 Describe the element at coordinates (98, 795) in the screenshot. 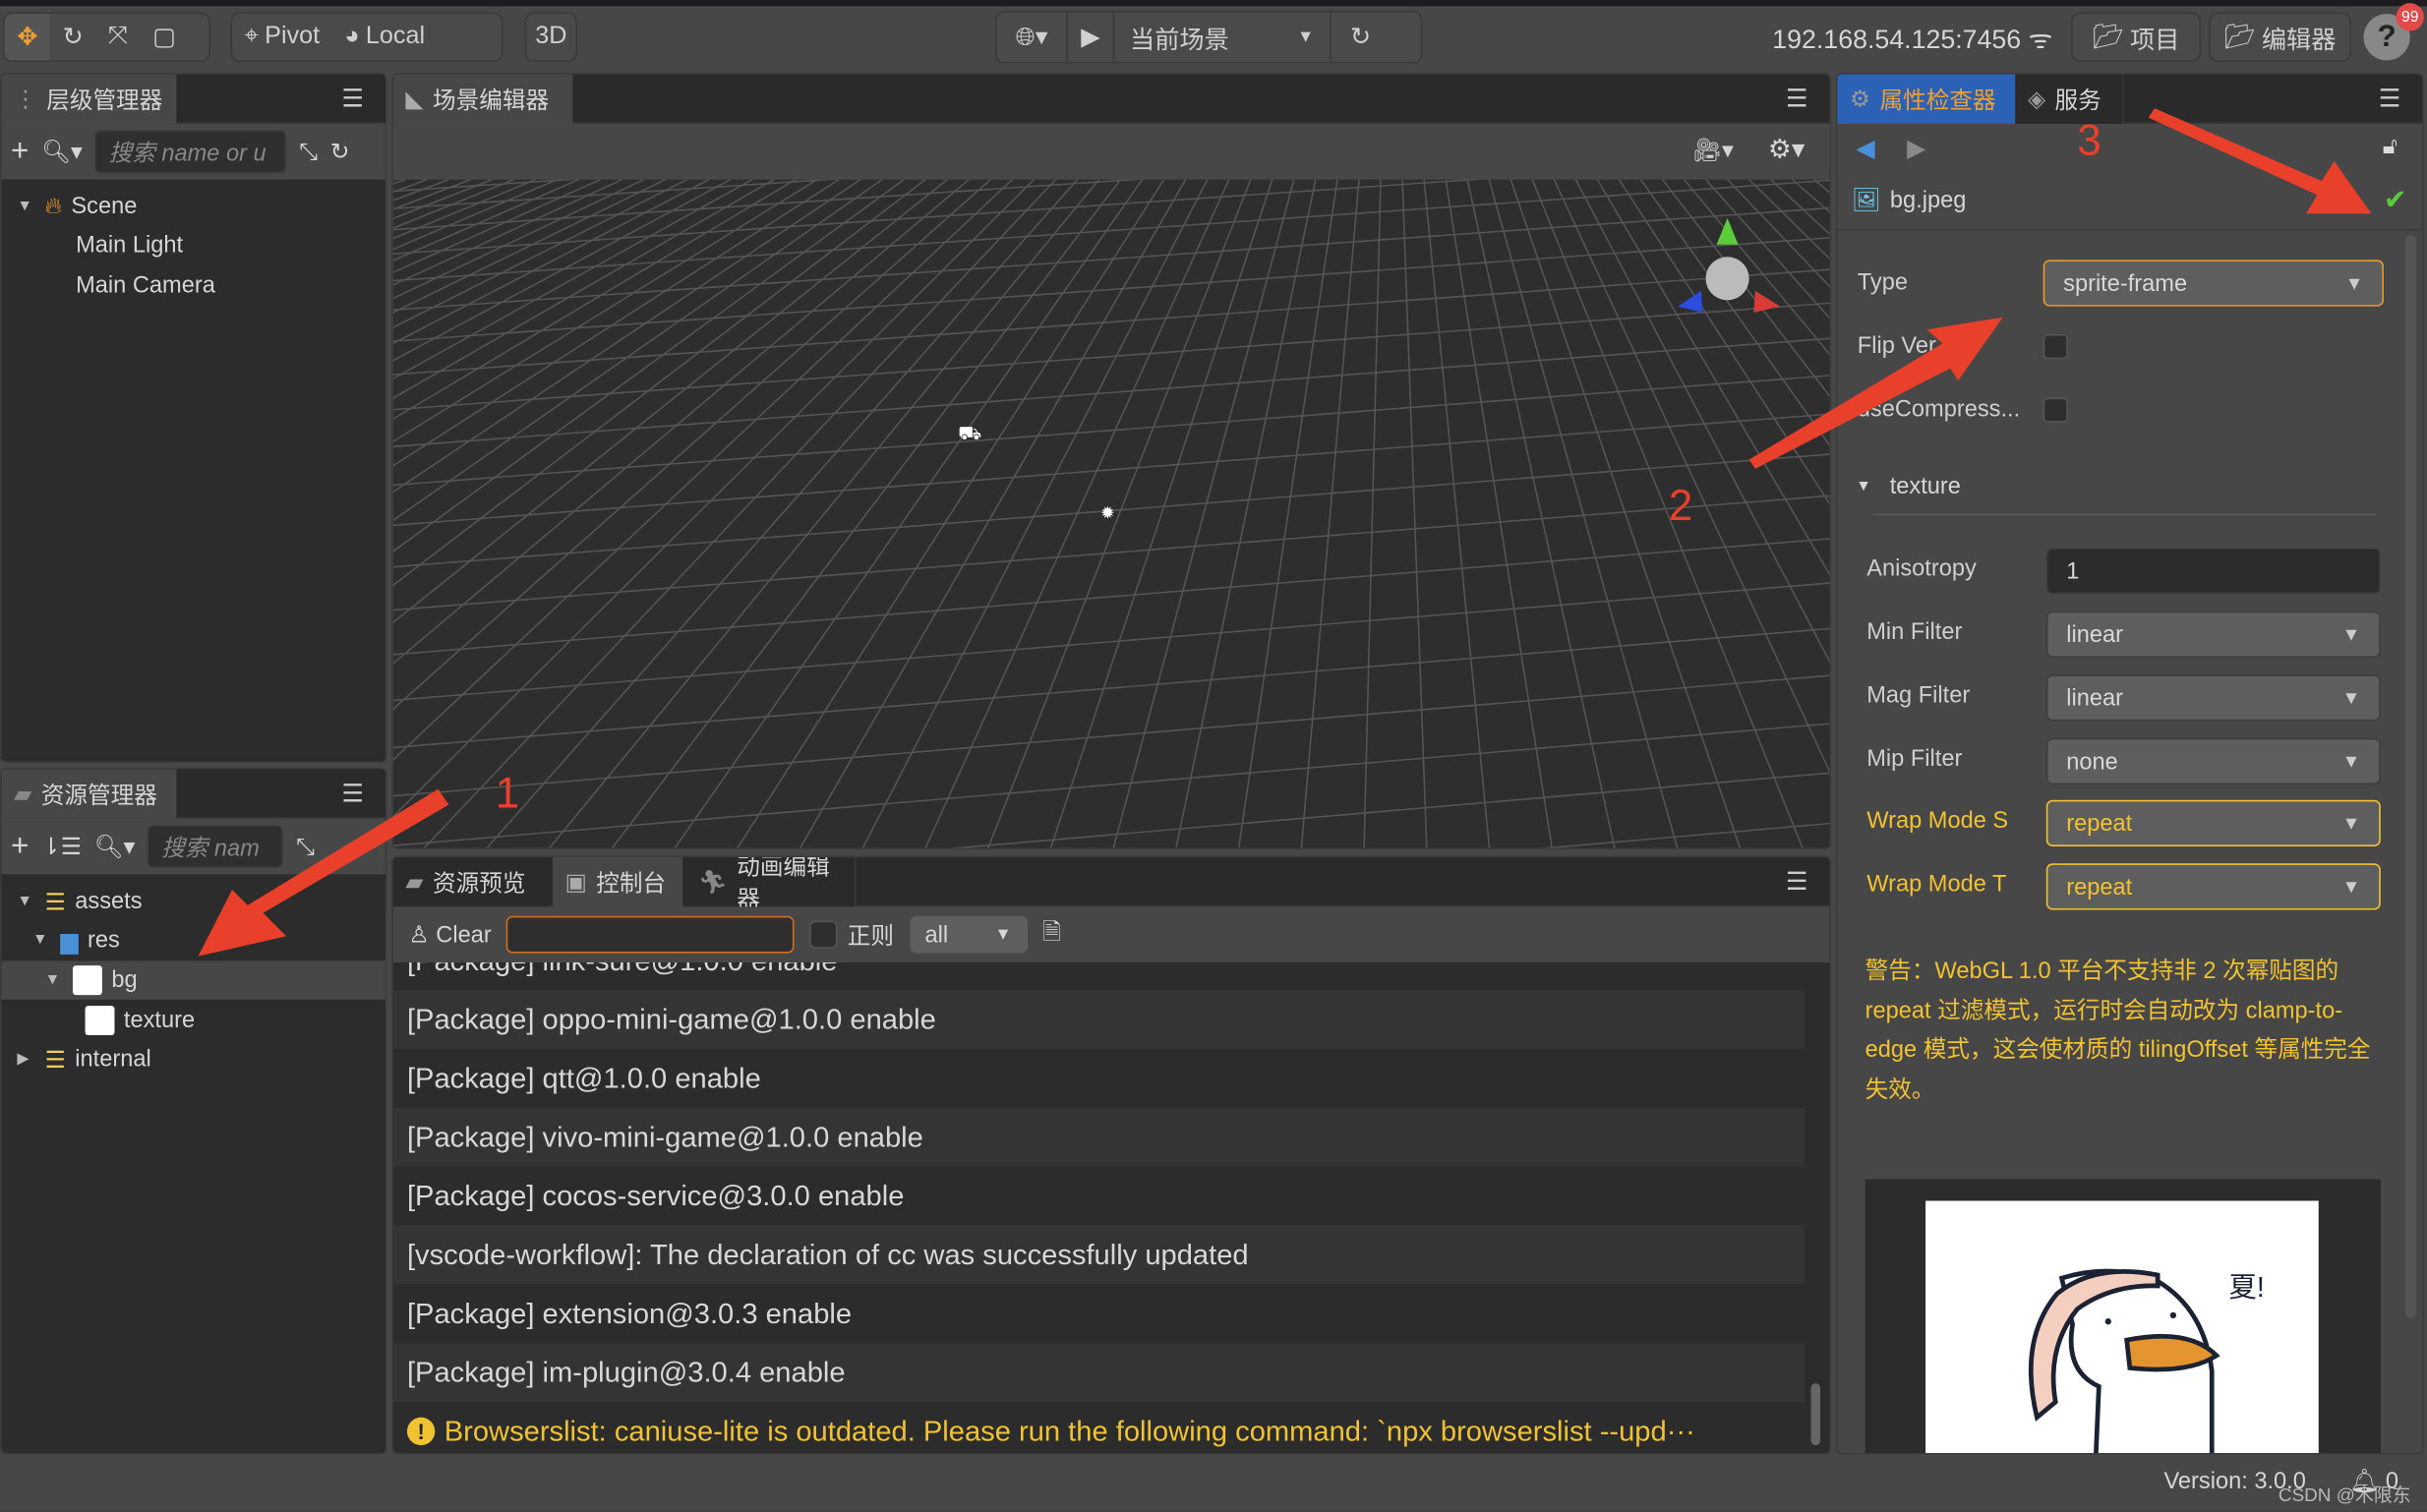

I see `assets-title: 资源管理器` at that location.